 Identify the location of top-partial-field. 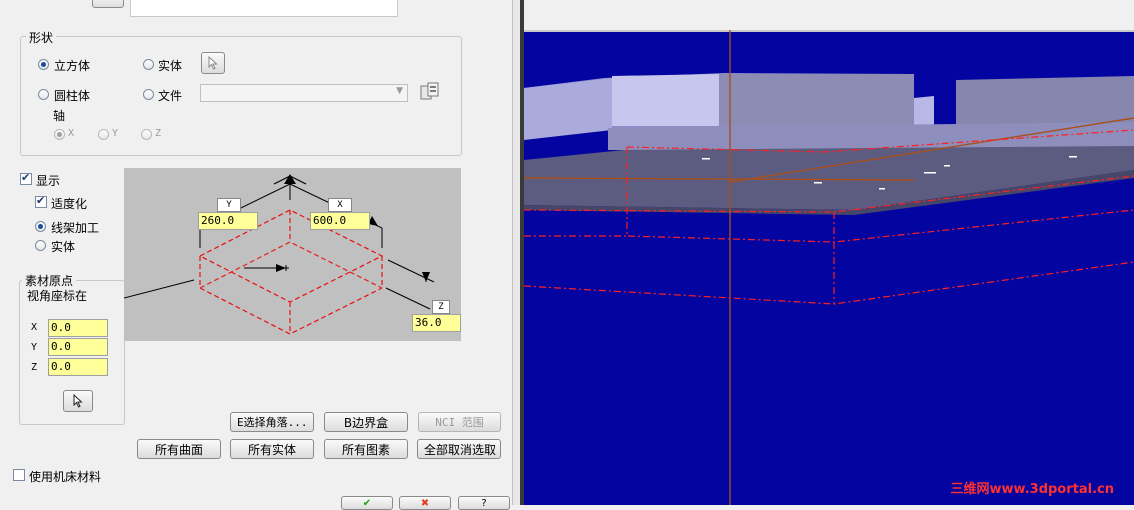
(264, 8).